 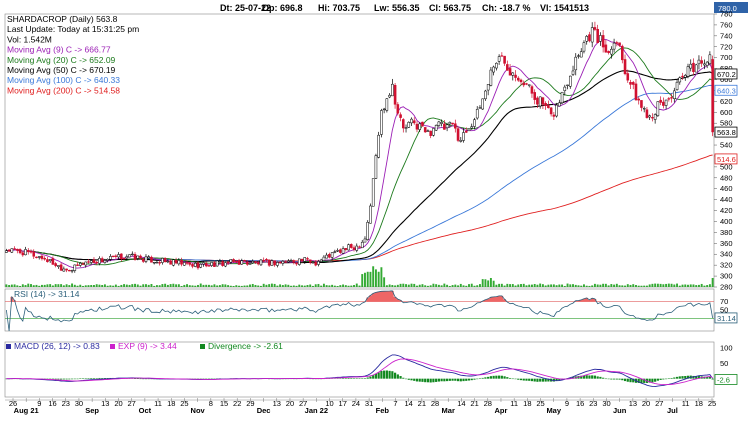 I want to click on date-tick-label: 25, so click(x=184, y=403).